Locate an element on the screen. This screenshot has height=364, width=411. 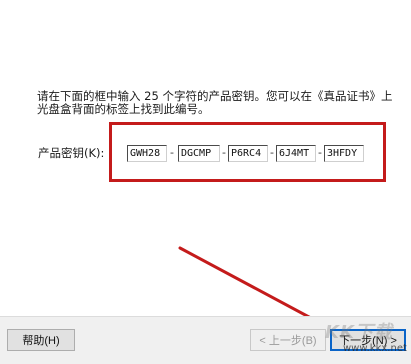
help-button: 帮助(H) is located at coordinates (41, 340).